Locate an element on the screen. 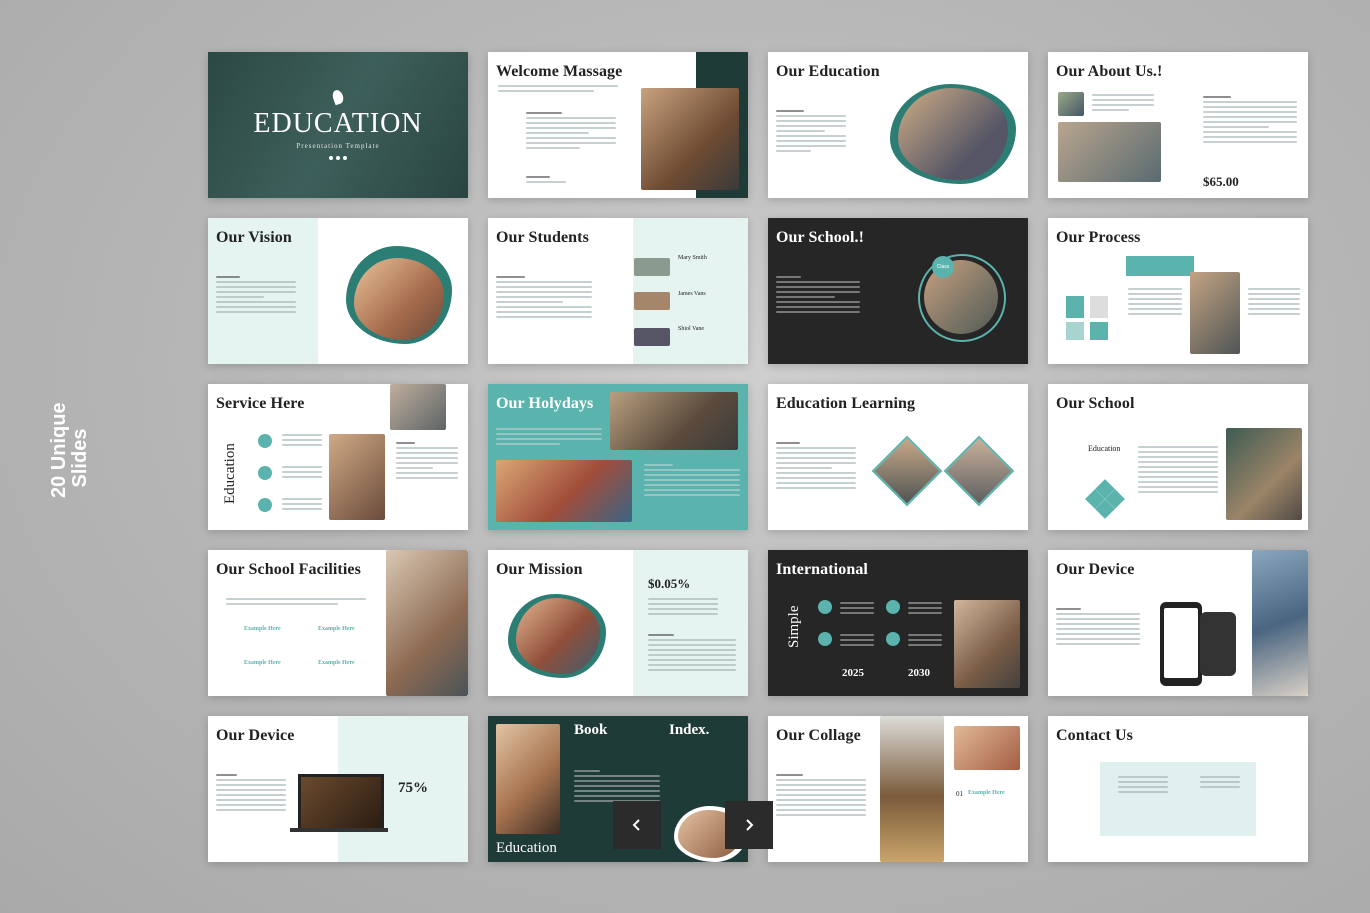 This screenshot has height=913, width=1370. slide-our-school: Our School Education is located at coordinates (1178, 457).